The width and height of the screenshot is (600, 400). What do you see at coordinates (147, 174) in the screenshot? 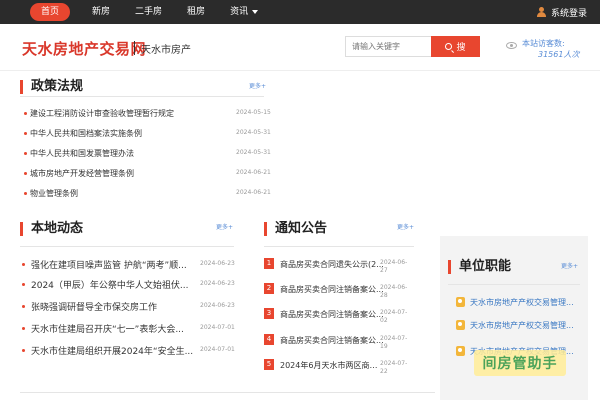
I see `policy-list-item: 城市房地产开发经营管理条例 2024-06-21` at bounding box center [147, 174].